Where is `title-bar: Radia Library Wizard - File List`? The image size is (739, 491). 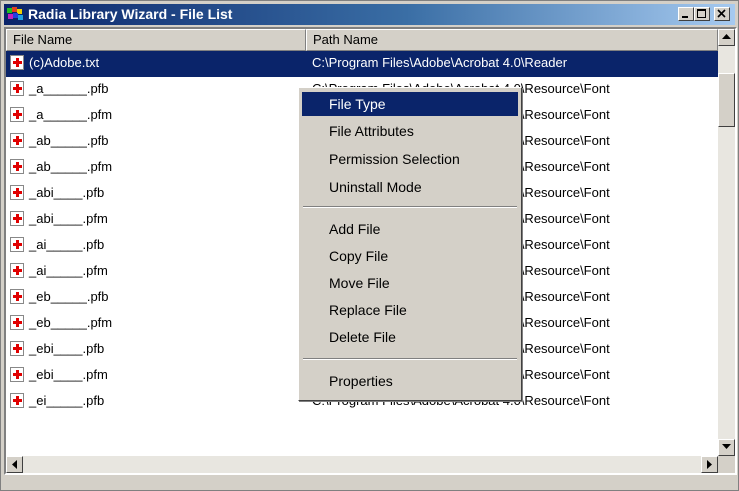
title-bar: Radia Library Wizard - File List is located at coordinates (369, 14).